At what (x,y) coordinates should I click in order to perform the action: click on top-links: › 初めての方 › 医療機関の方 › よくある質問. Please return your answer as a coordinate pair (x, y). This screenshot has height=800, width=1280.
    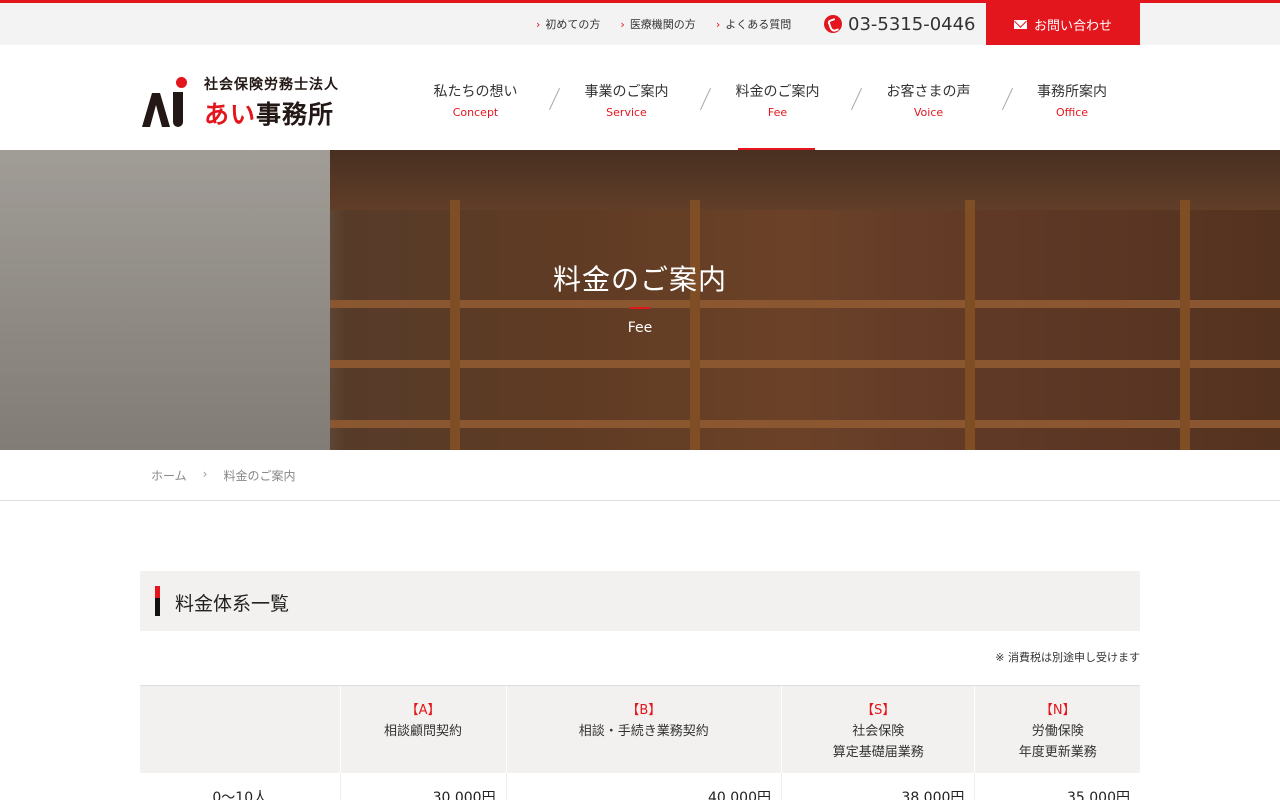
    Looking at the image, I should click on (673, 24).